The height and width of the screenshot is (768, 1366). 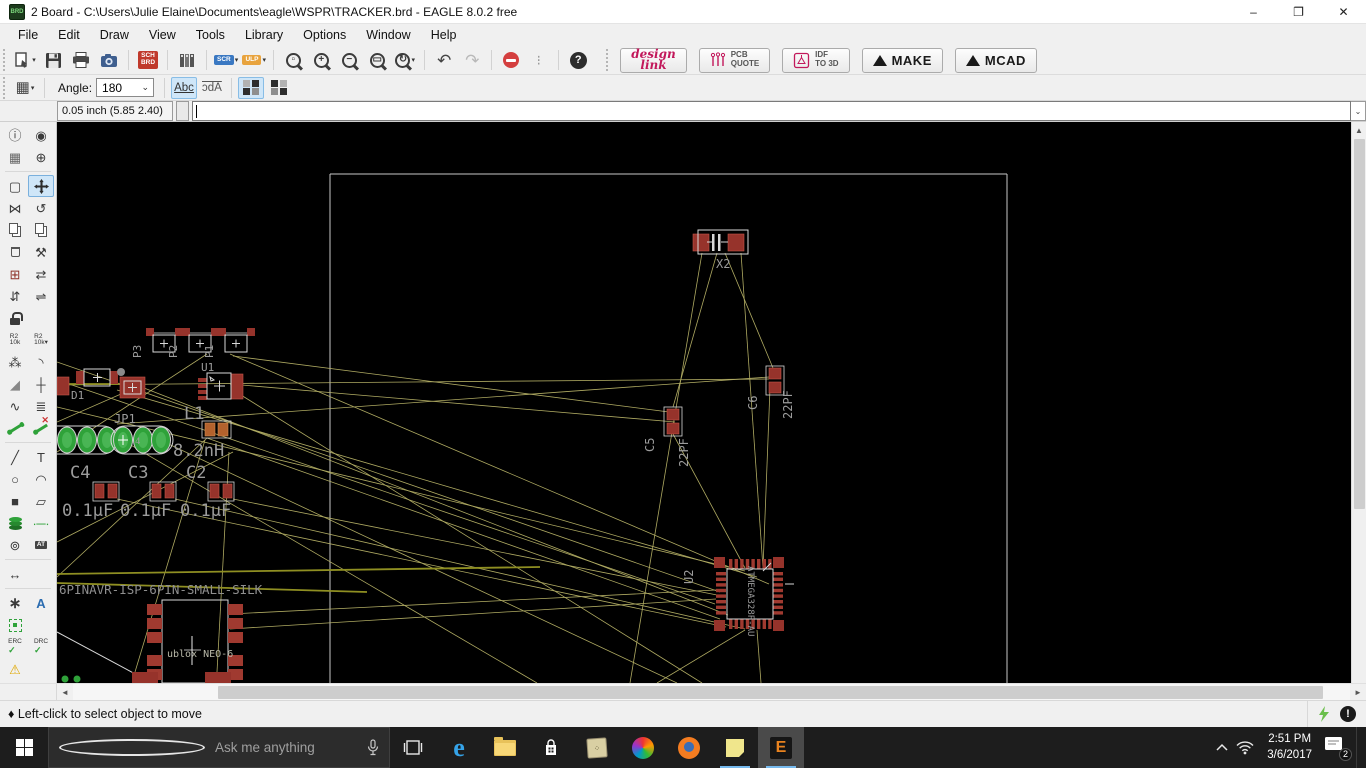 I want to click on taskbar-sticky-notes, so click(x=735, y=747).